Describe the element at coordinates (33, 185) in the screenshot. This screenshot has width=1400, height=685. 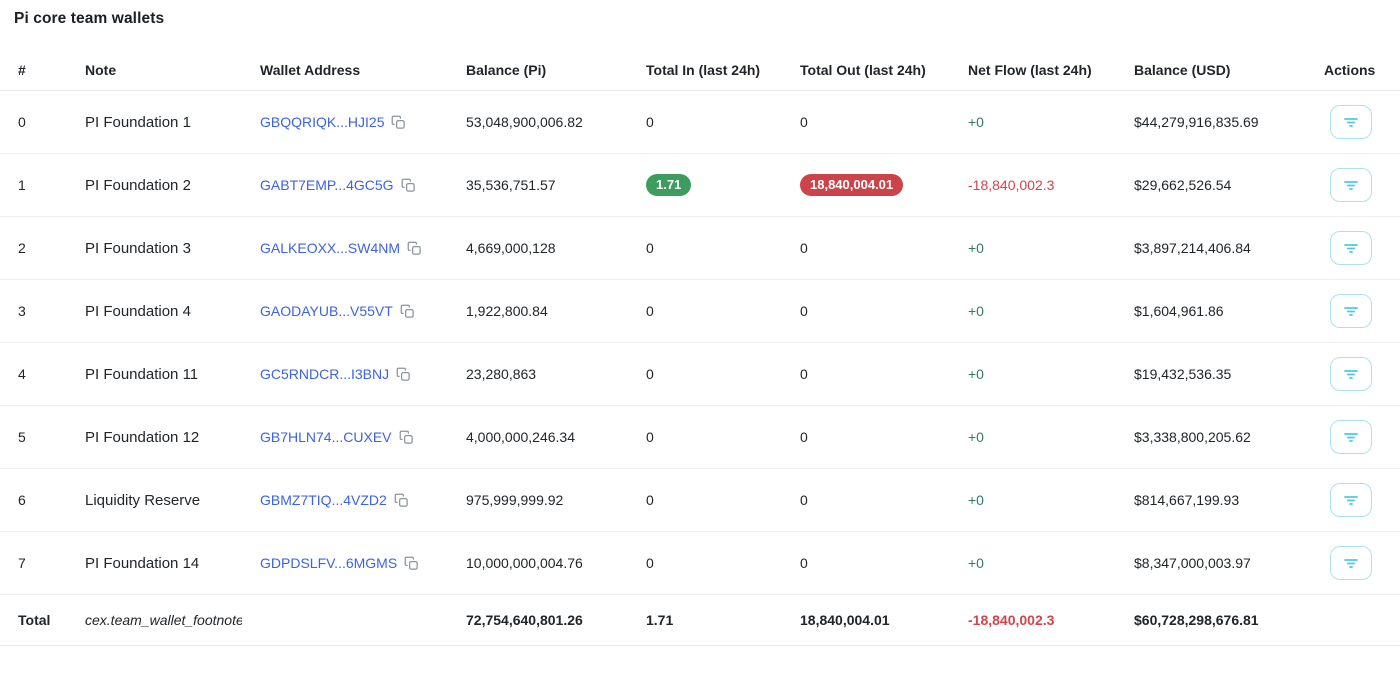
I see `row-index-cell: 1` at that location.